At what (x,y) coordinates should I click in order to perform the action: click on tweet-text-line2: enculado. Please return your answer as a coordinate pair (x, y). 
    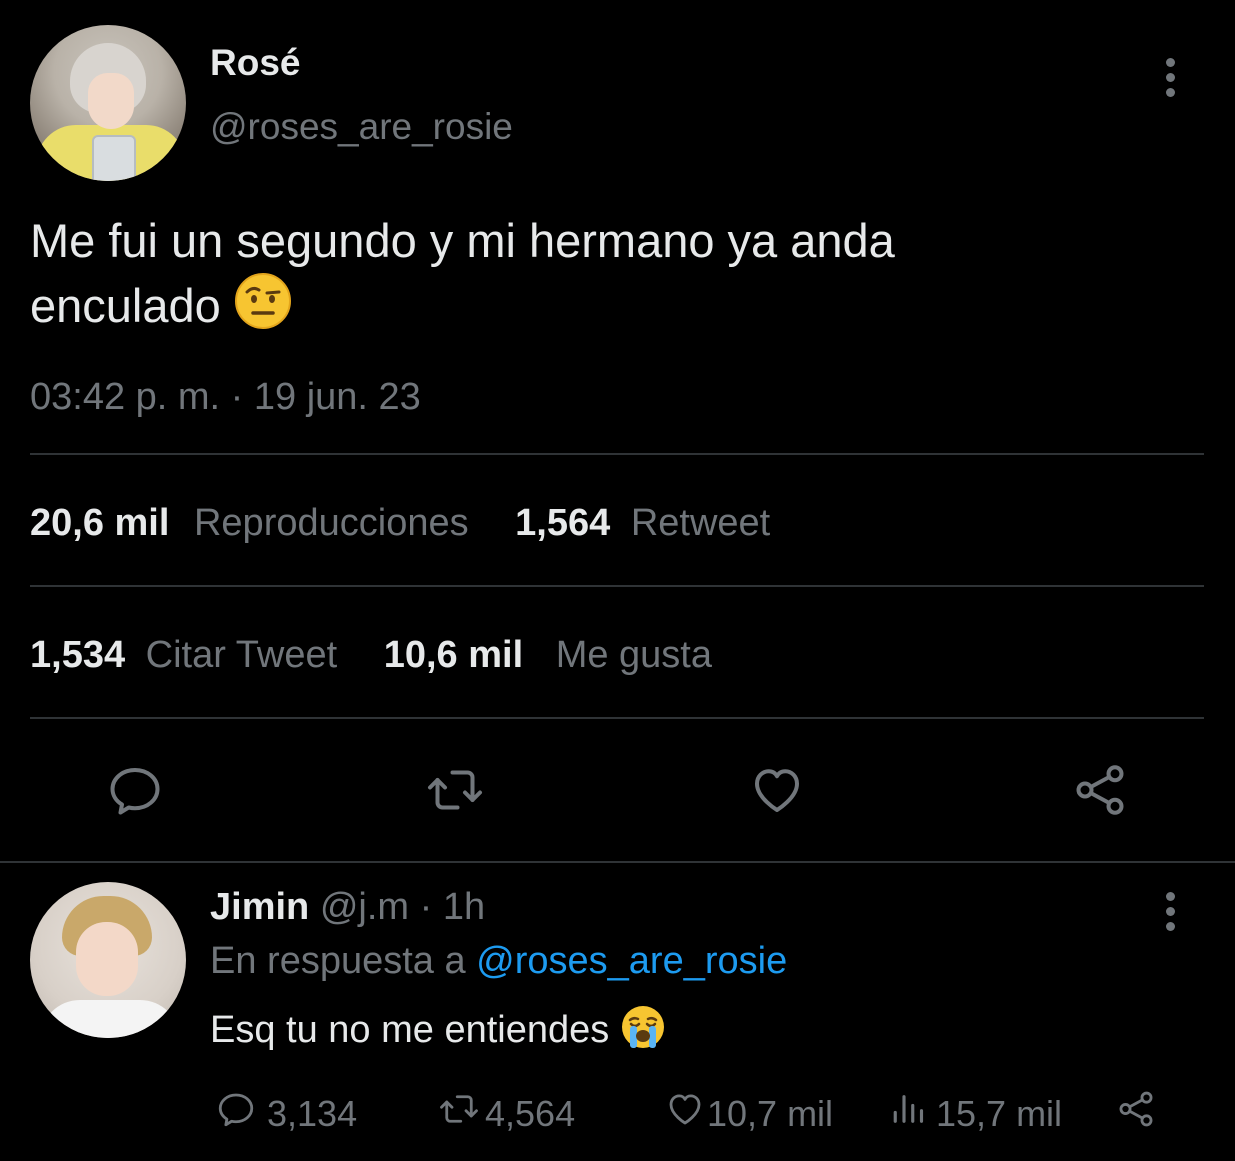
    Looking at the image, I should click on (125, 305).